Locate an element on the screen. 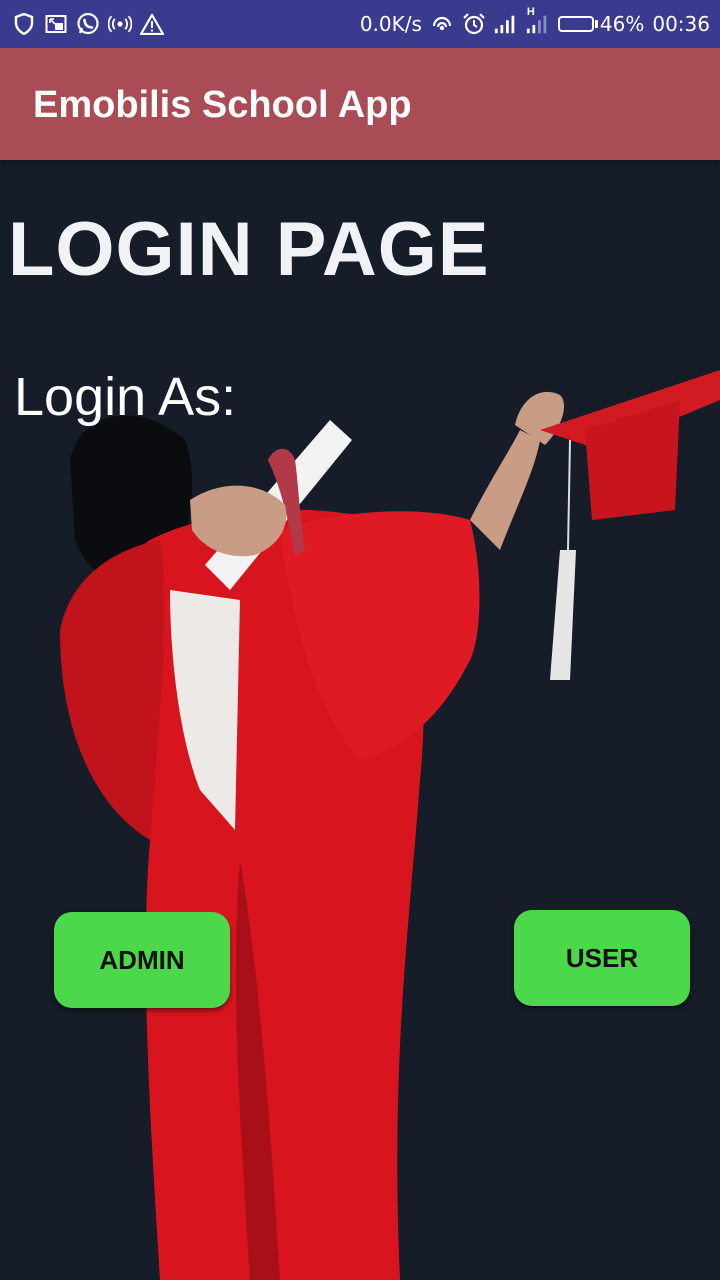 The height and width of the screenshot is (1280, 720). login-as-label: Login As: is located at coordinates (125, 397).